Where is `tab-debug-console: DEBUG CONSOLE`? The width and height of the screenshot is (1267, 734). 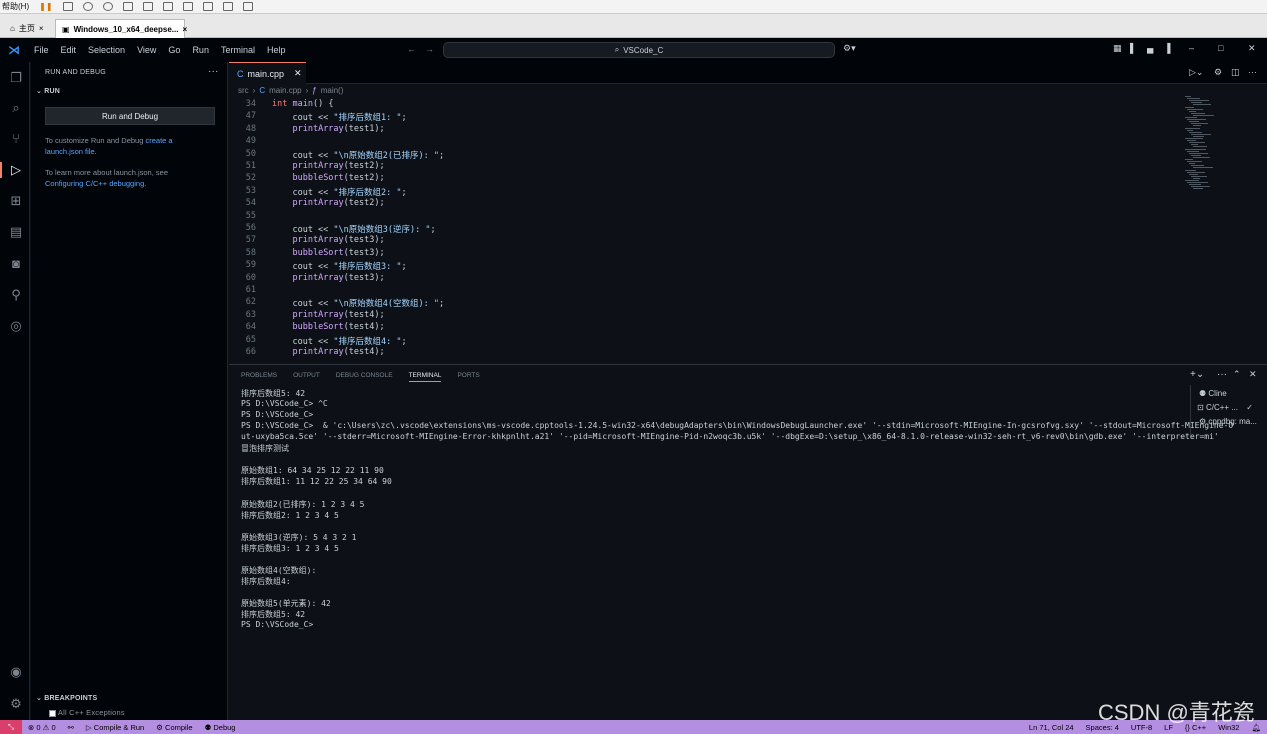 tab-debug-console: DEBUG CONSOLE is located at coordinates (364, 377).